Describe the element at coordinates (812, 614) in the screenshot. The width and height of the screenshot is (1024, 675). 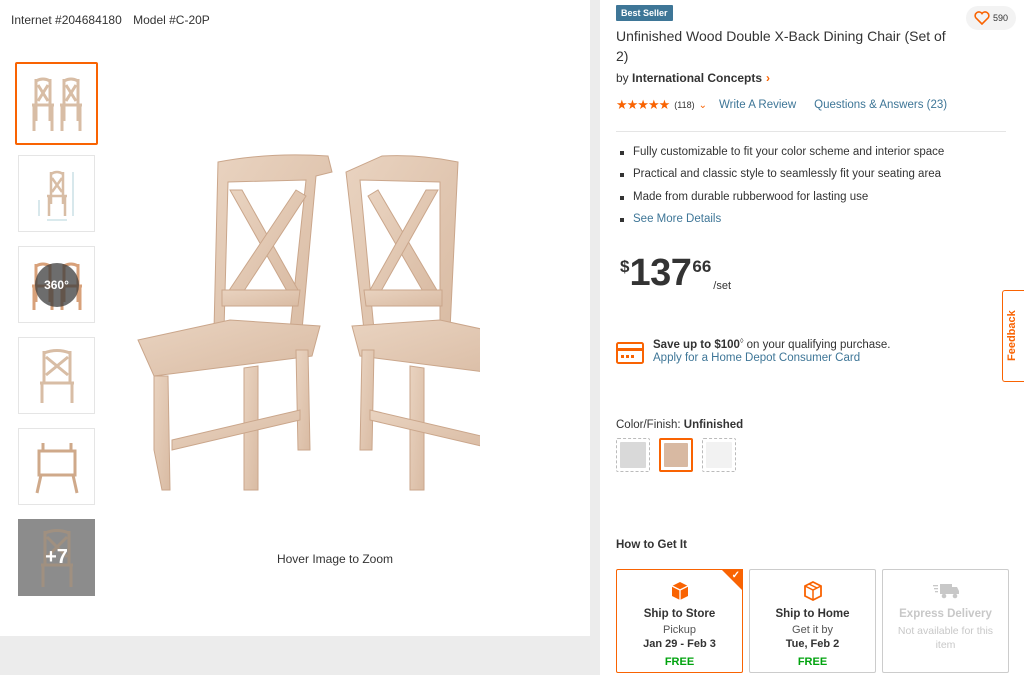
I see `option-name: Ship to Home` at that location.